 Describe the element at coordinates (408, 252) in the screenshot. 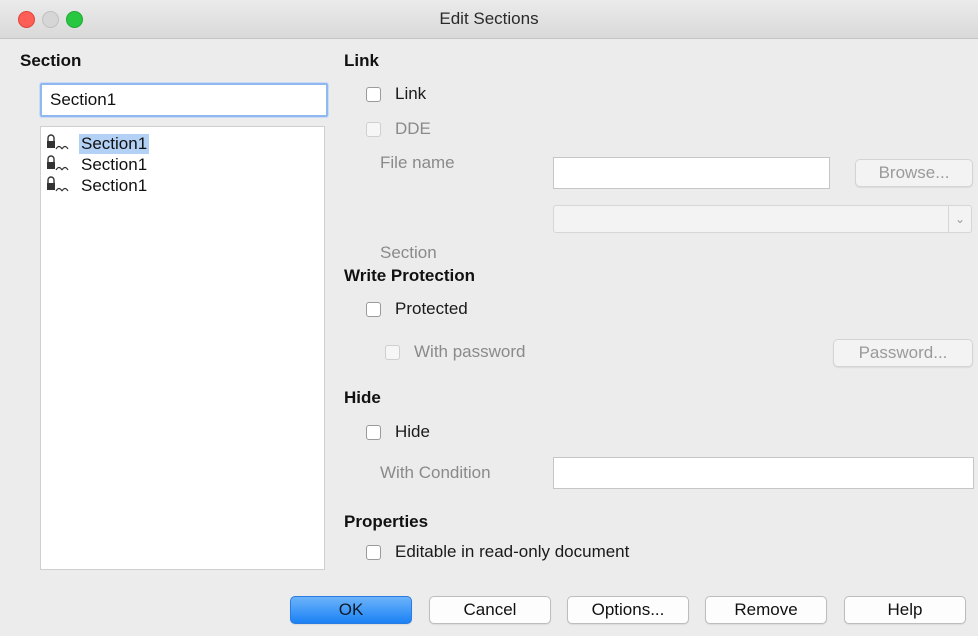

I see `link-section-label: Section` at that location.